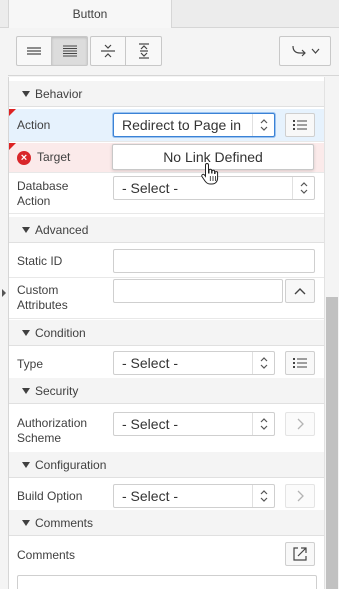 The height and width of the screenshot is (589, 339). What do you see at coordinates (50, 496) in the screenshot?
I see `build-option-label: Build Option` at bounding box center [50, 496].